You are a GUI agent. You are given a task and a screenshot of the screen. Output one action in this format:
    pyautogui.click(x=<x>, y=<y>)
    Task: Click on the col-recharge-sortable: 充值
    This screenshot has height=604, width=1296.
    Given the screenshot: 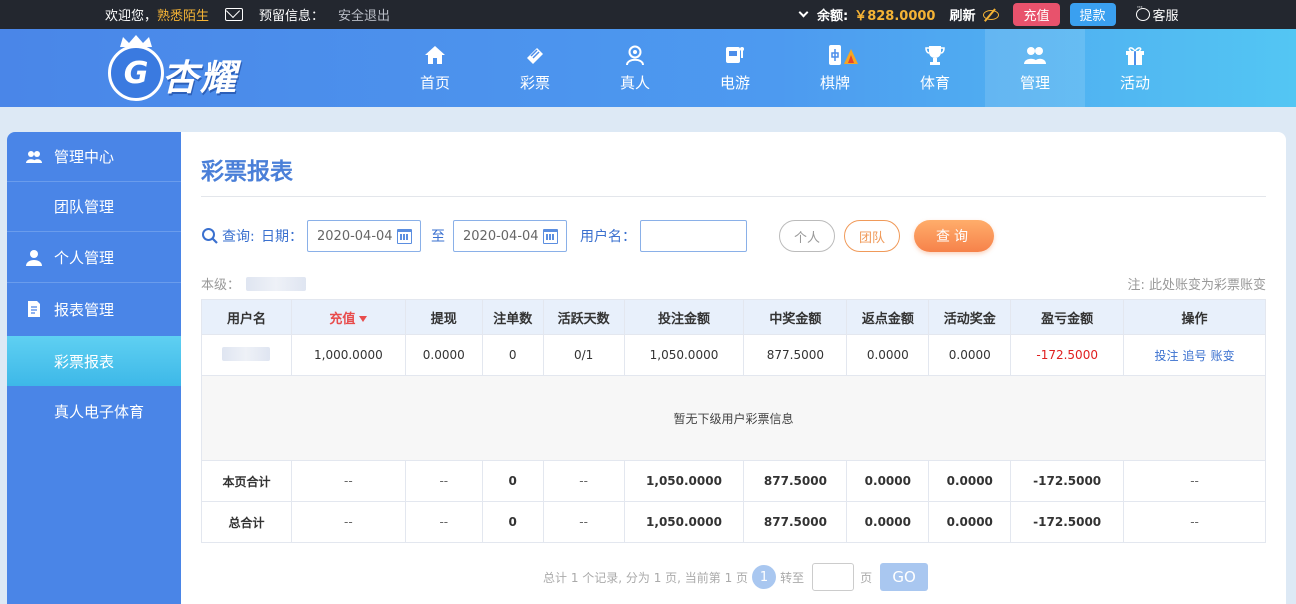 What is the action you would take?
    pyautogui.click(x=348, y=317)
    